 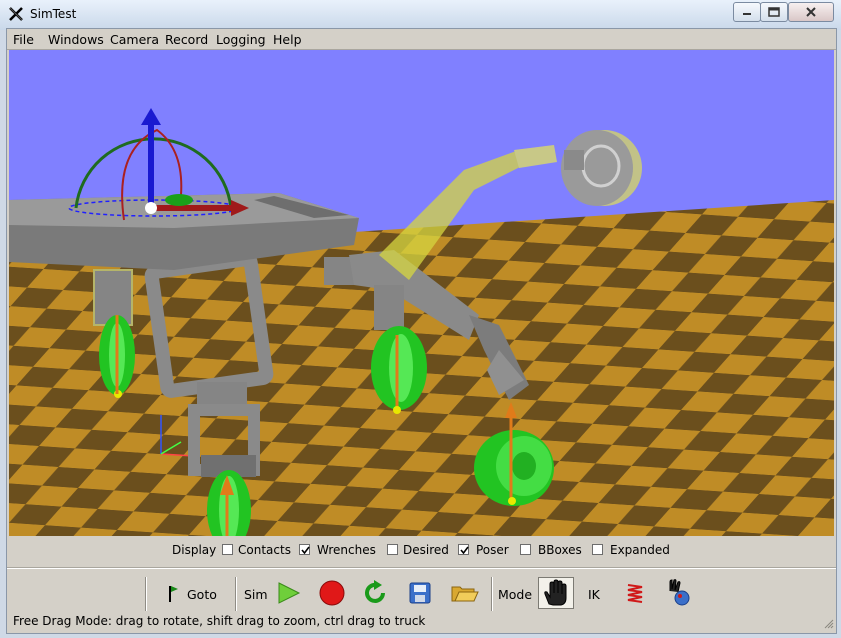 I want to click on contacts-label: Contacts, so click(x=264, y=550).